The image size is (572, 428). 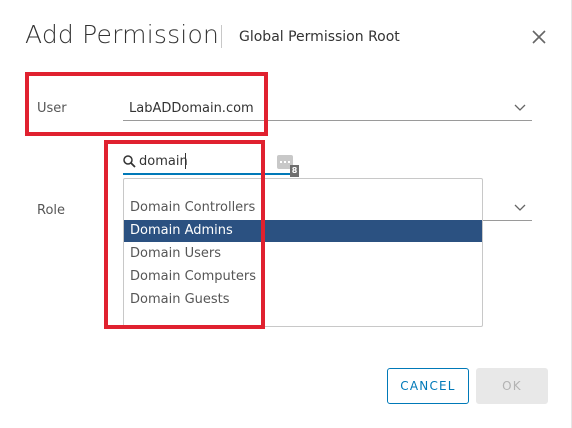 I want to click on annotation-highlight-user, so click(x=146, y=104).